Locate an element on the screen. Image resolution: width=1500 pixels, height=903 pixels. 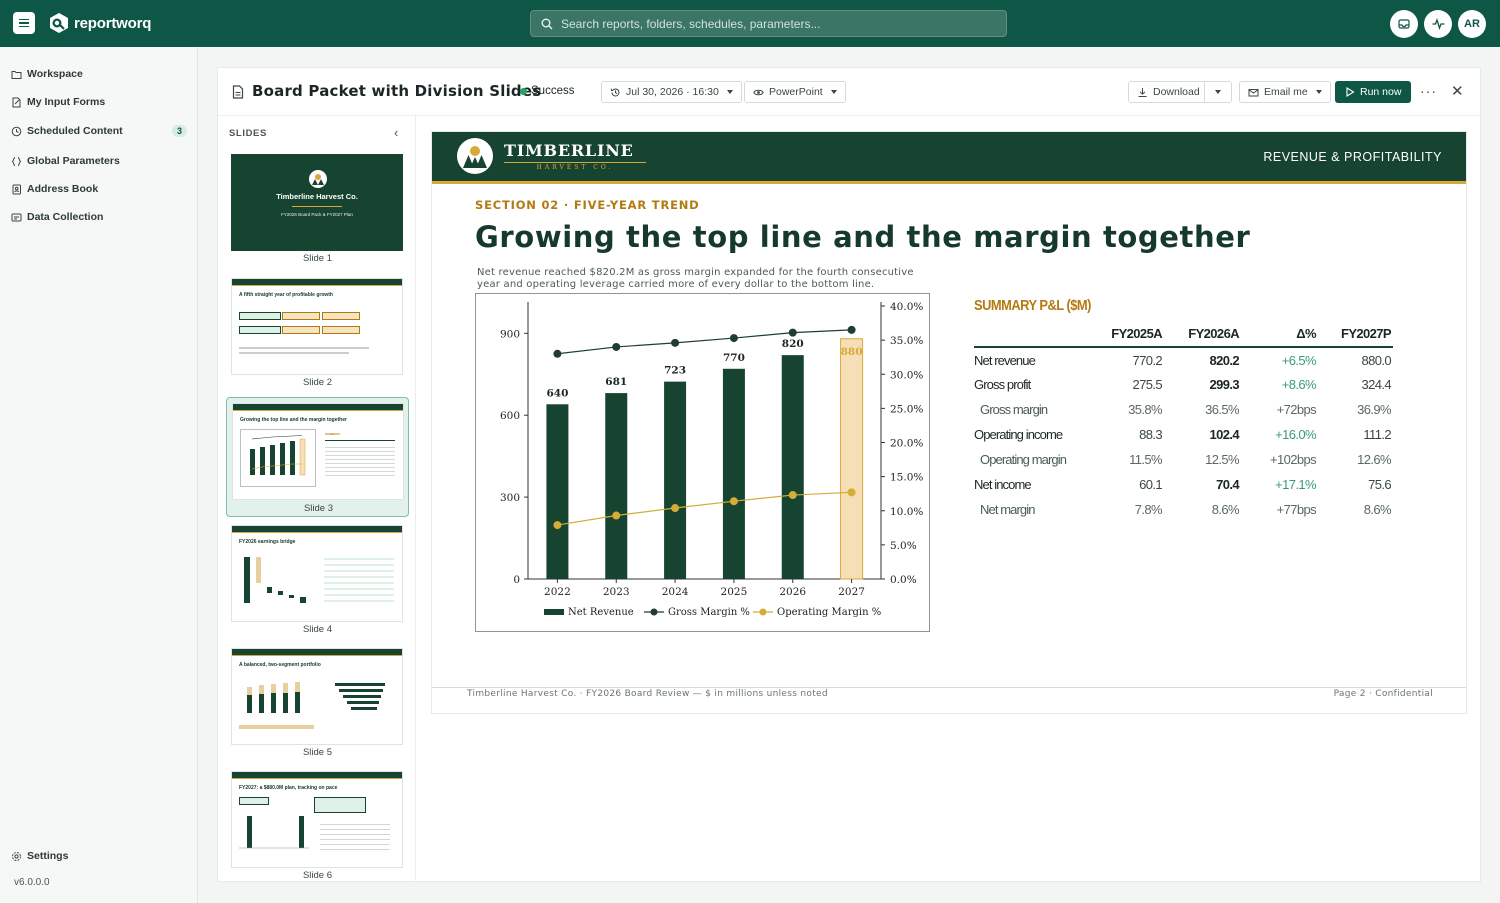
thumb-progress-bar is located at coordinates (276, 727).